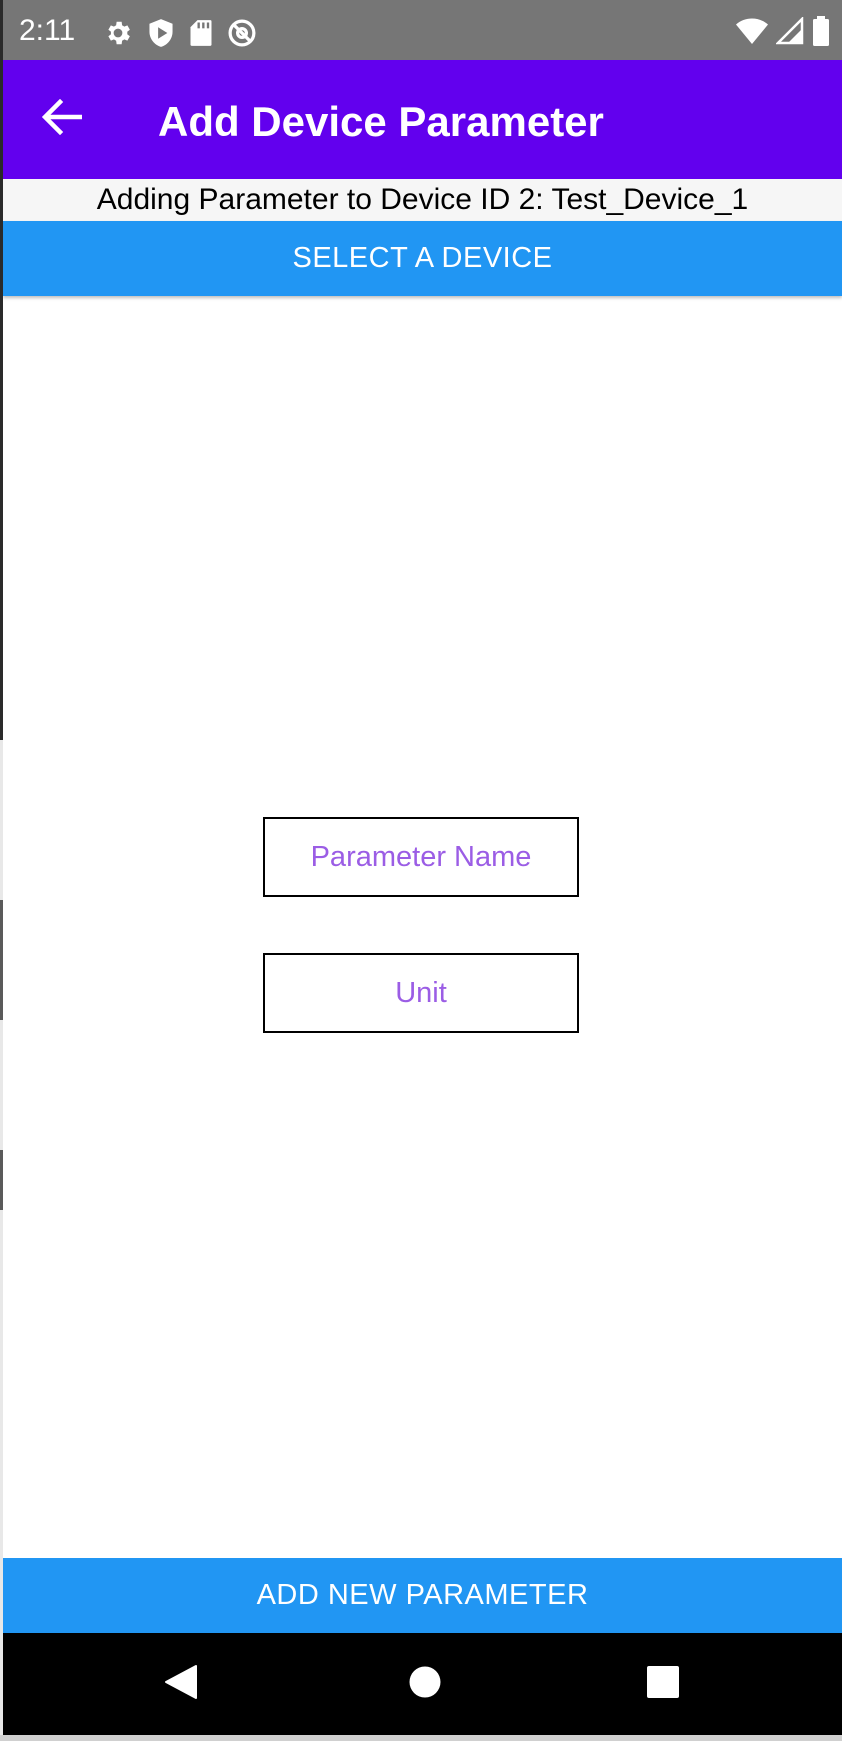 The height and width of the screenshot is (1741, 842). I want to click on back-button, so click(62, 119).